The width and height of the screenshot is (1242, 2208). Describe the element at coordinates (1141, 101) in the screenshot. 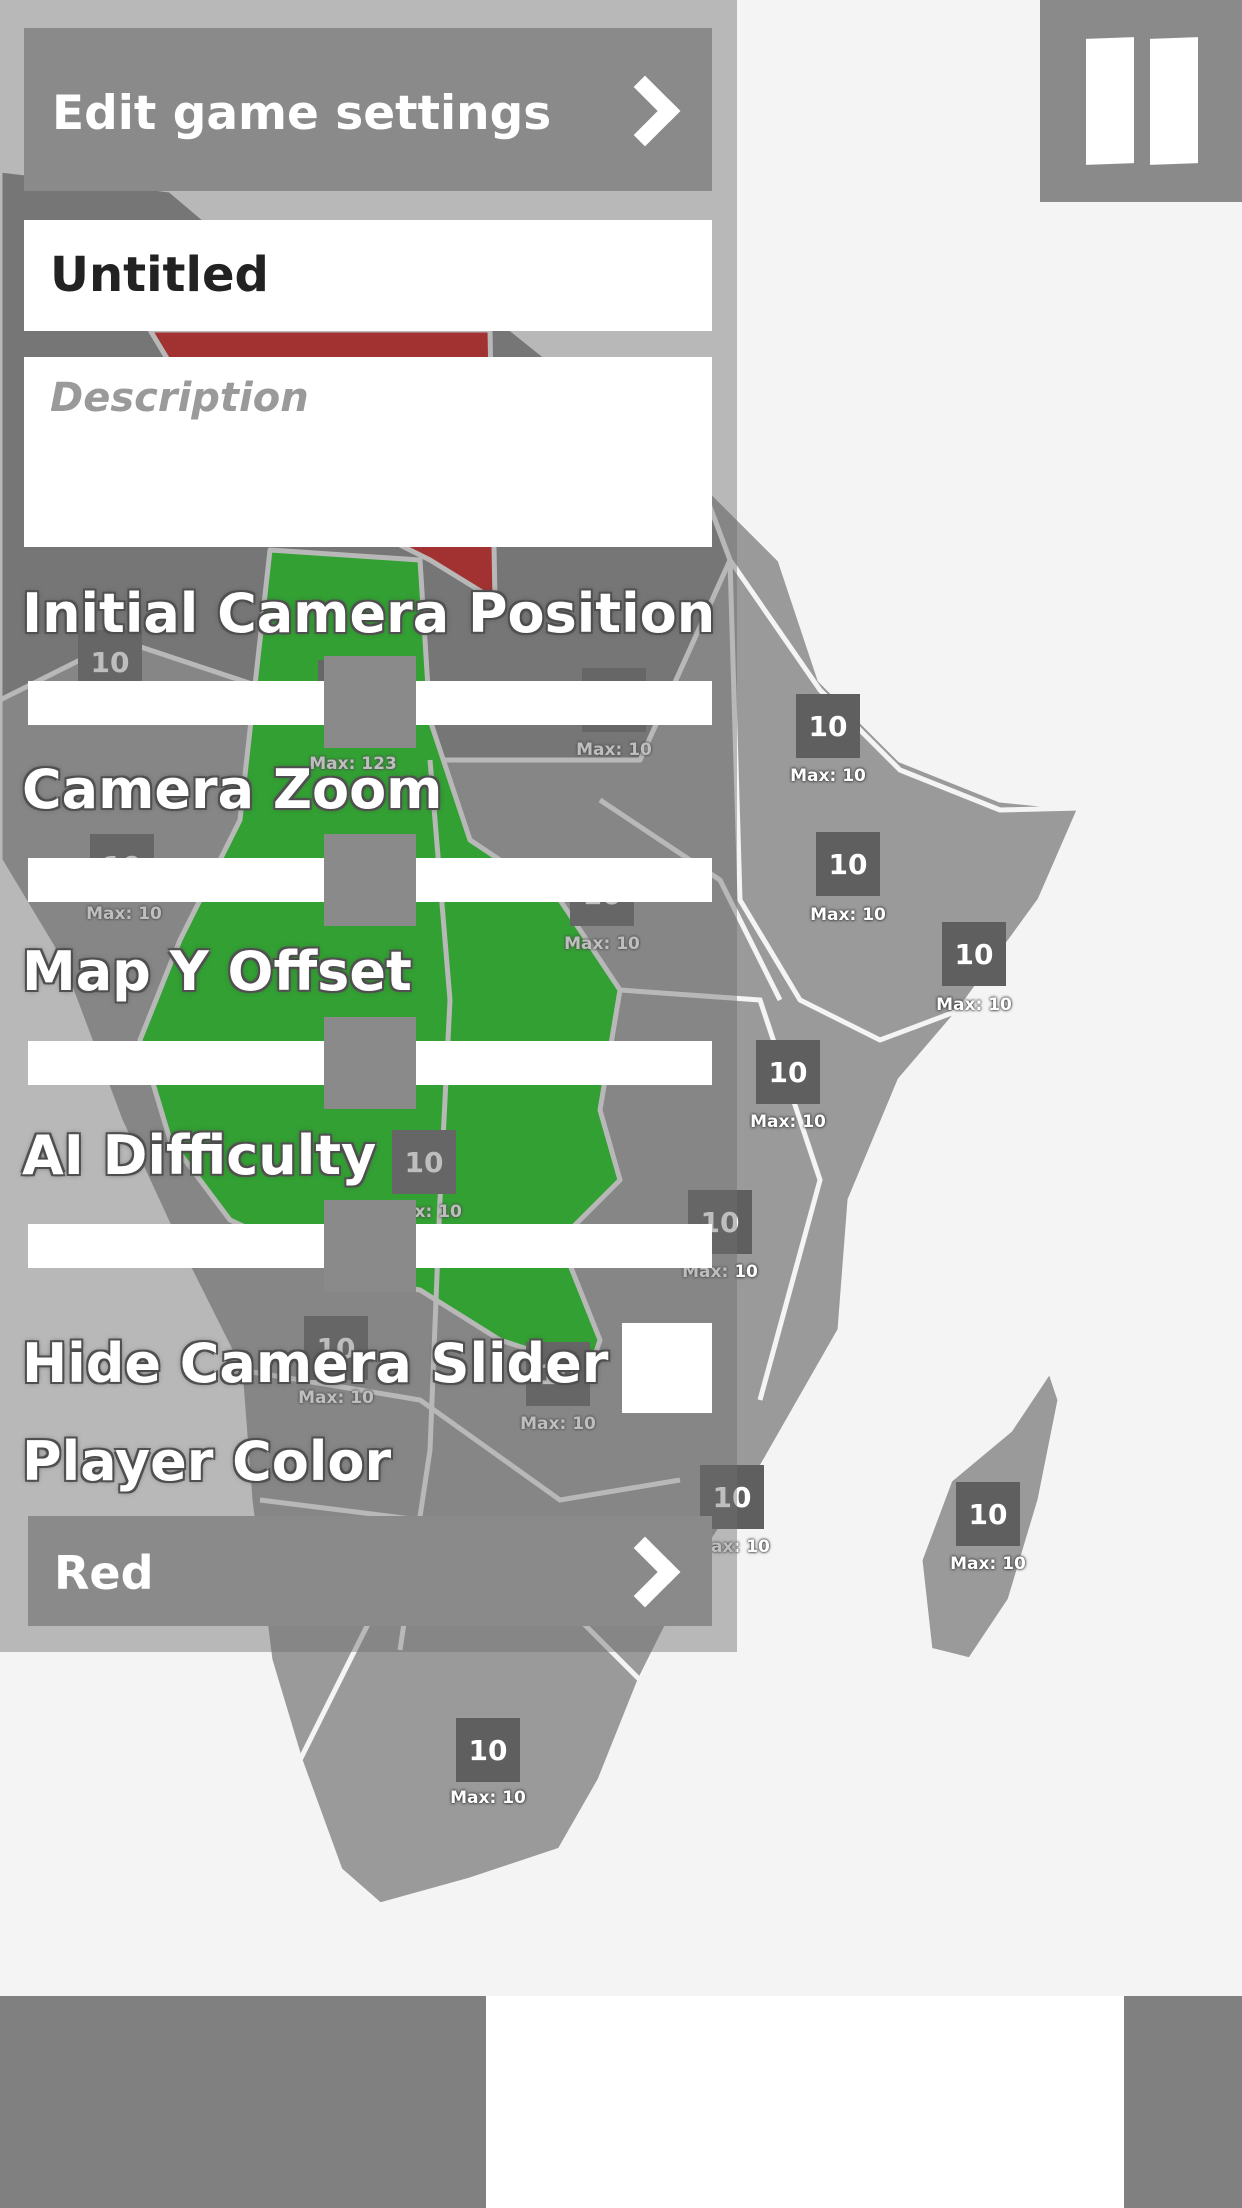

I see `pause-button` at that location.